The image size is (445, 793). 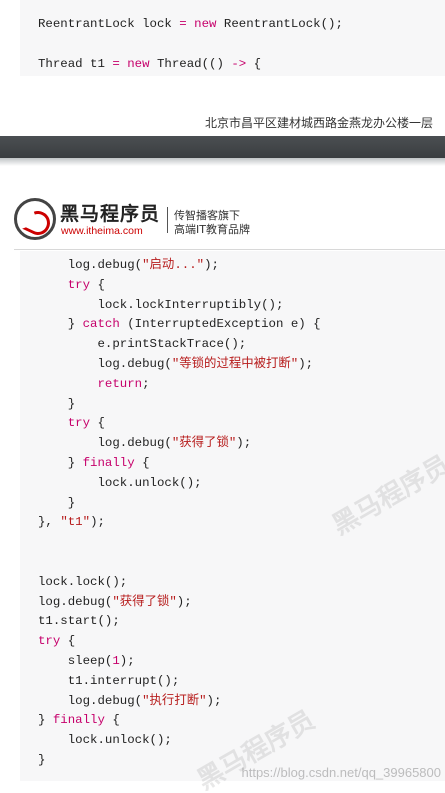 I want to click on code-line: Thread t1 = new Thread(() -> {, so click(x=241, y=64).